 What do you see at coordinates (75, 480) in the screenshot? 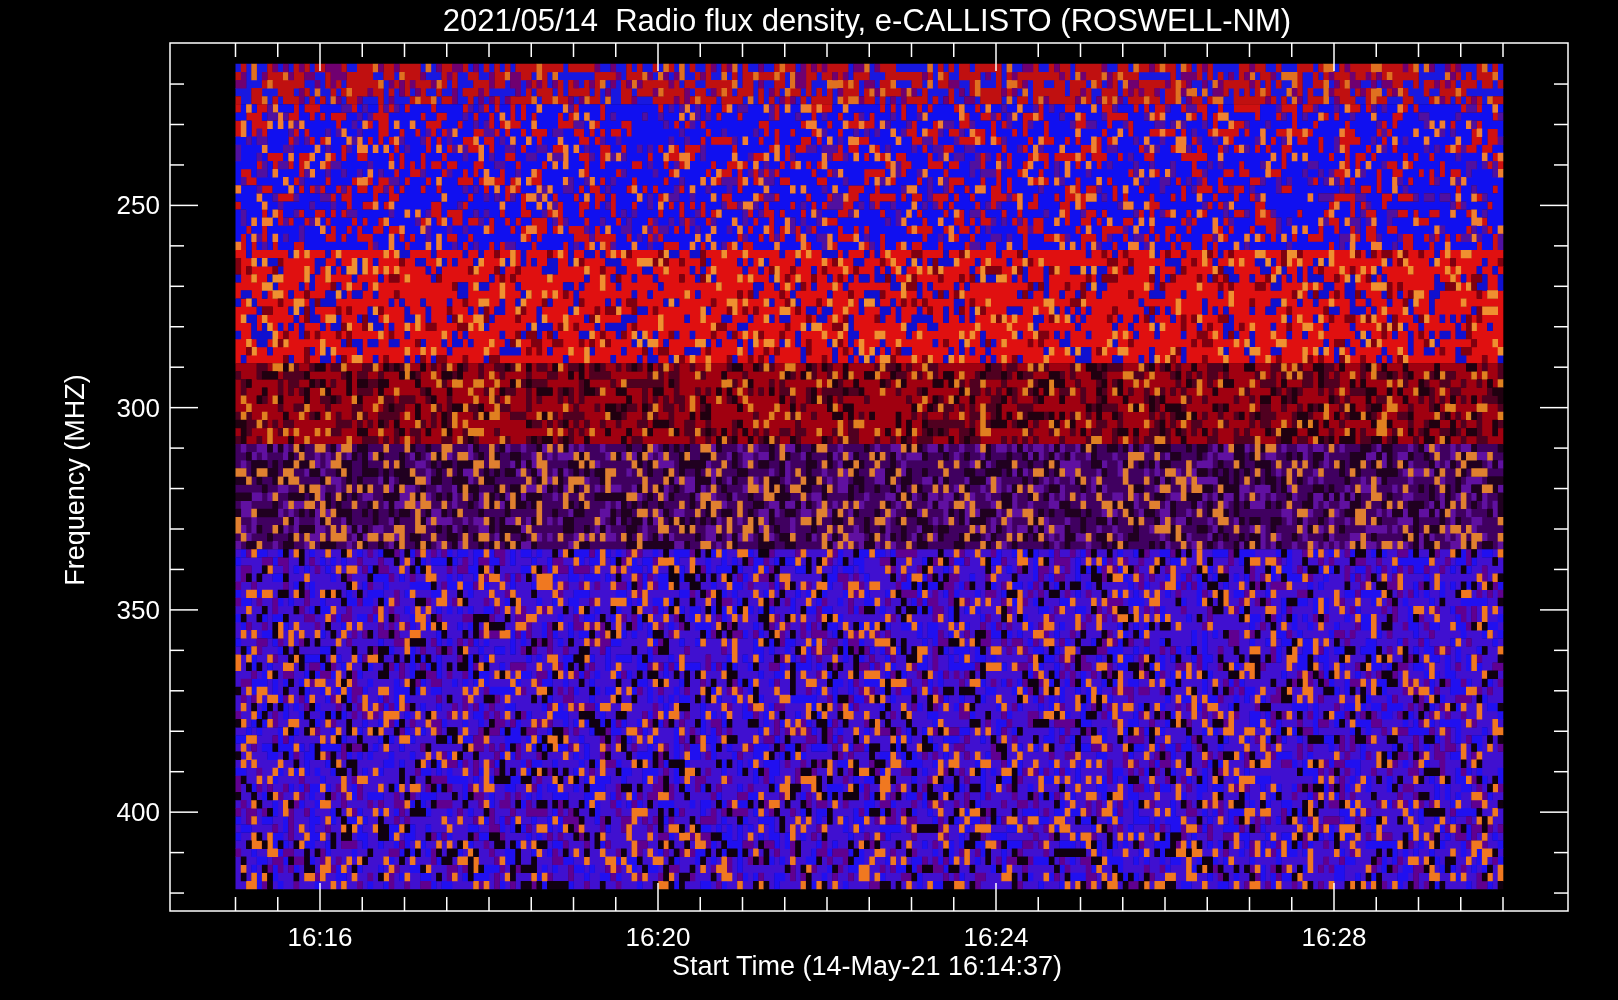
I see `y-axis-label: Frequency (MHZ)` at bounding box center [75, 480].